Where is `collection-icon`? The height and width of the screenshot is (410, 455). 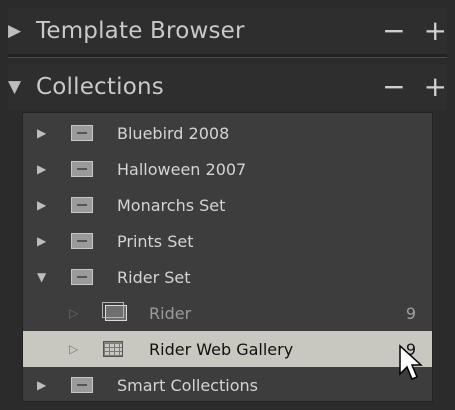 collection-icon is located at coordinates (114, 311).